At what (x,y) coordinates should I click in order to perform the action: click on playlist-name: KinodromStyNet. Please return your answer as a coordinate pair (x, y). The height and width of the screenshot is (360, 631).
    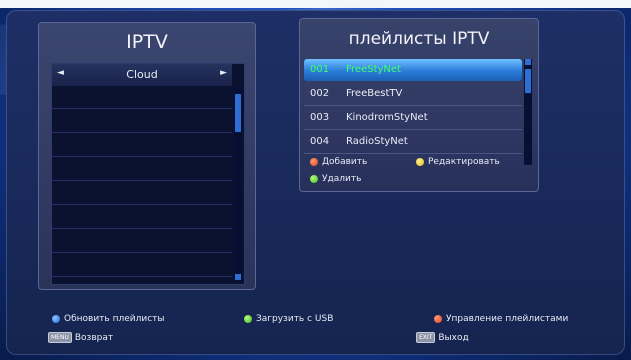
    Looking at the image, I should click on (387, 117).